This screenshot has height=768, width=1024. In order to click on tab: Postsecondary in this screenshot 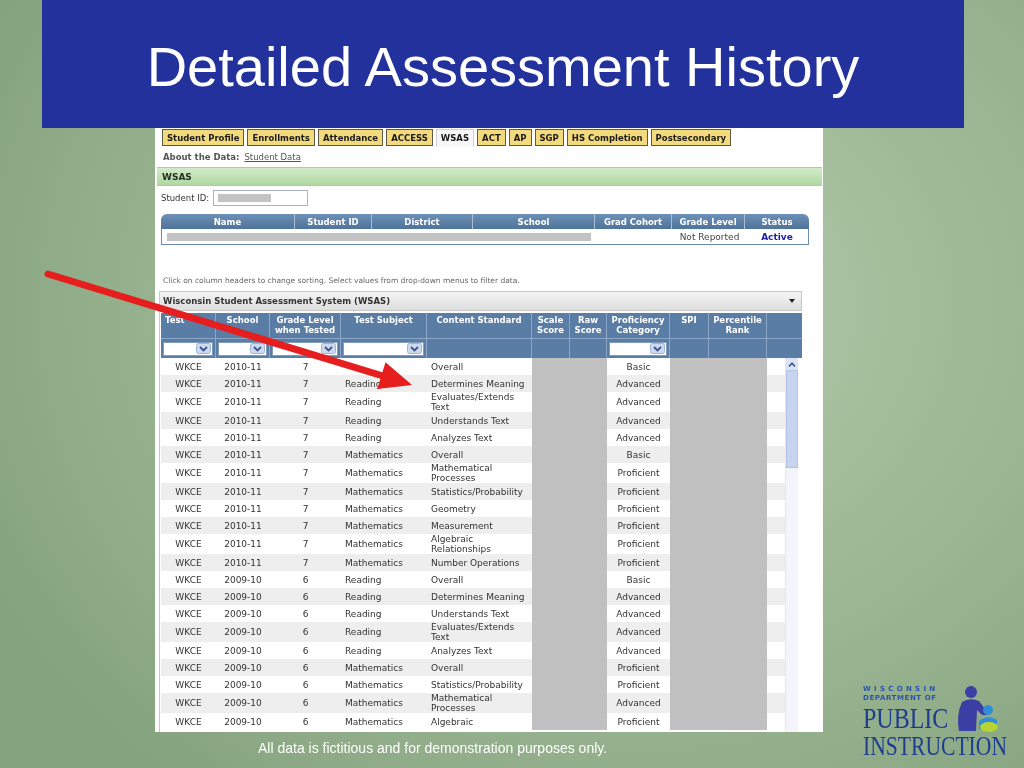, I will do `click(691, 137)`.